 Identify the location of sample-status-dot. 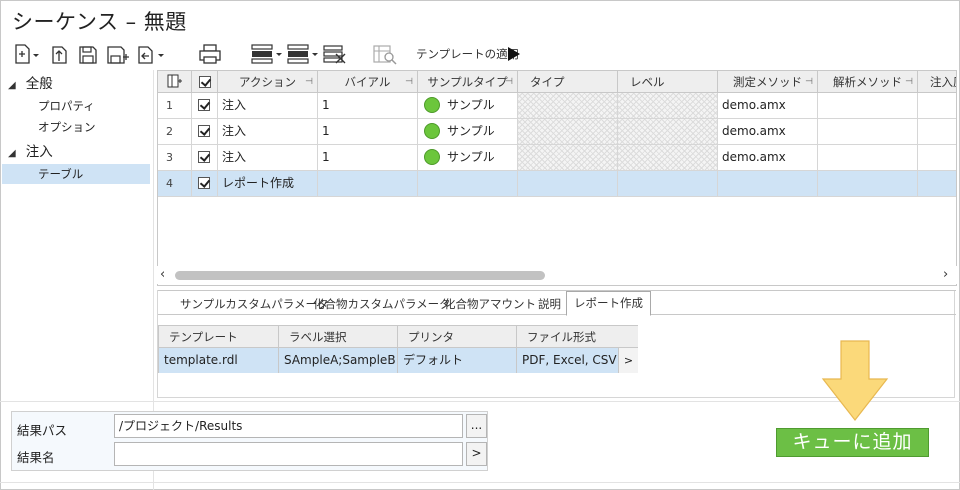
(432, 131).